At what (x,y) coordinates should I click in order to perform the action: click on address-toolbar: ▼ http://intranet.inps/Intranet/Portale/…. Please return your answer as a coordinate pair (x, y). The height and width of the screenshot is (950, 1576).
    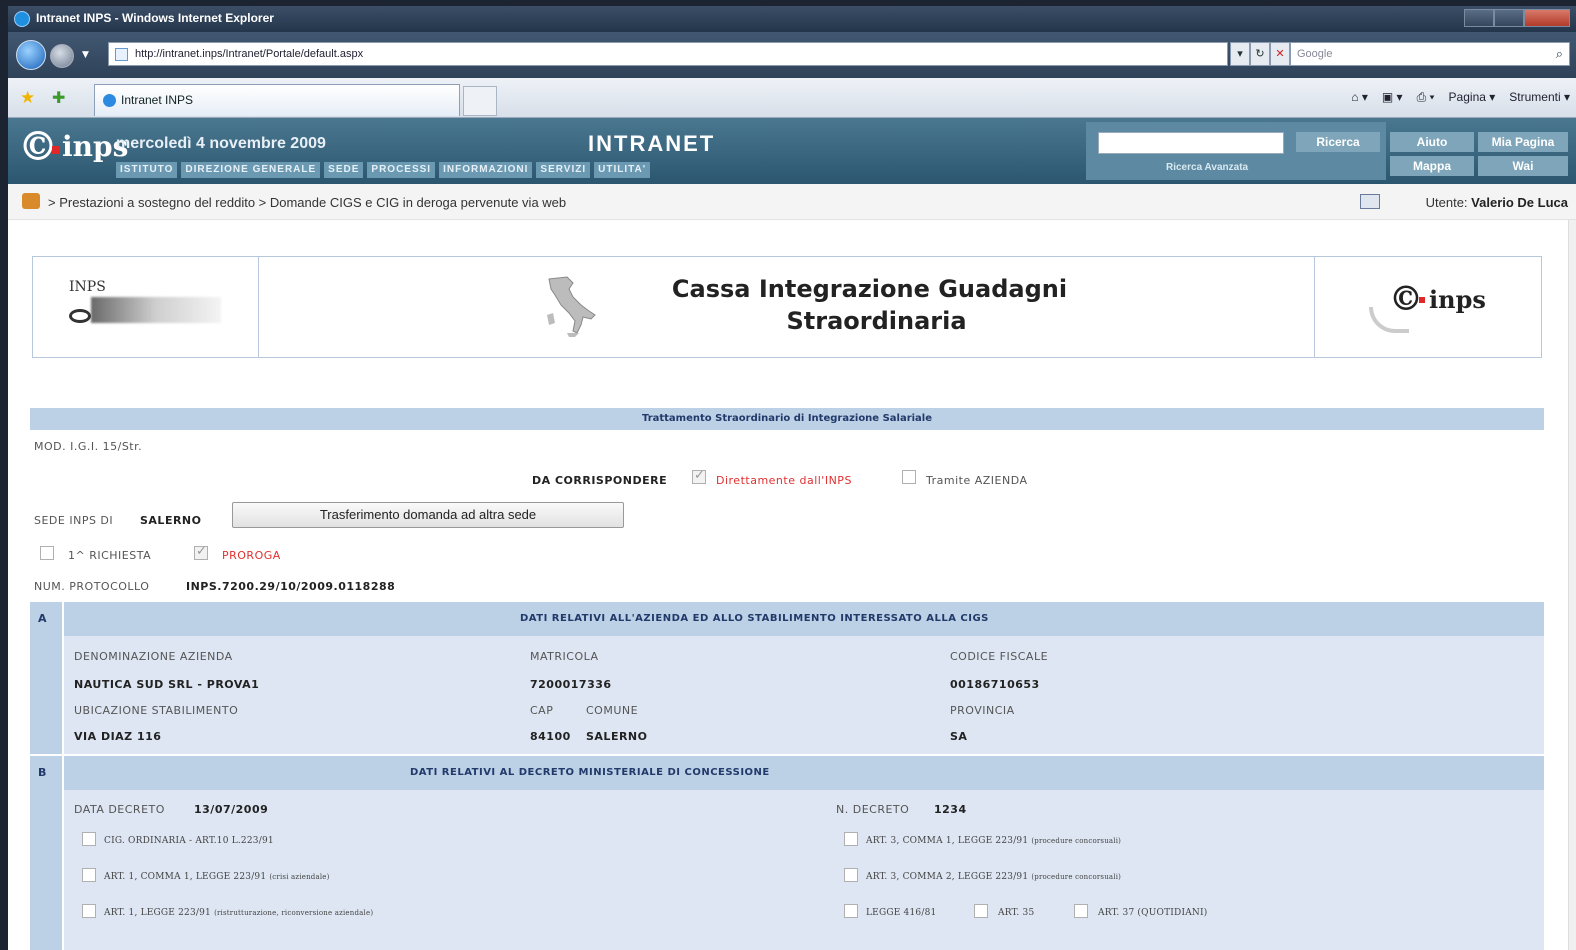
    Looking at the image, I should click on (792, 55).